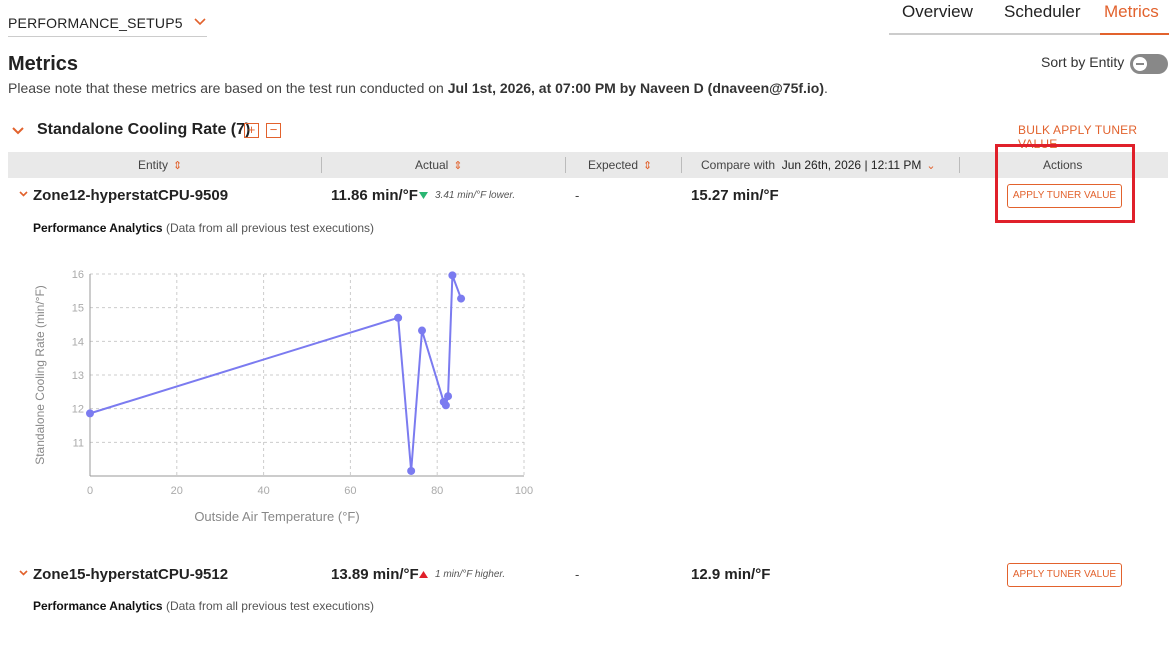 Image resolution: width=1173 pixels, height=653 pixels. What do you see at coordinates (613, 165) in the screenshot?
I see `header-expected-label: Expected` at bounding box center [613, 165].